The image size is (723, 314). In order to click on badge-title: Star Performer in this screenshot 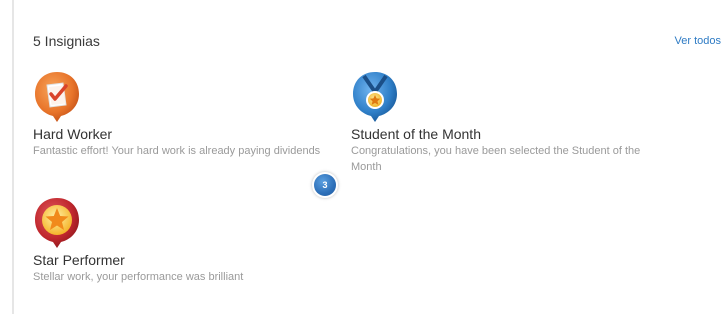, I will do `click(79, 260)`.